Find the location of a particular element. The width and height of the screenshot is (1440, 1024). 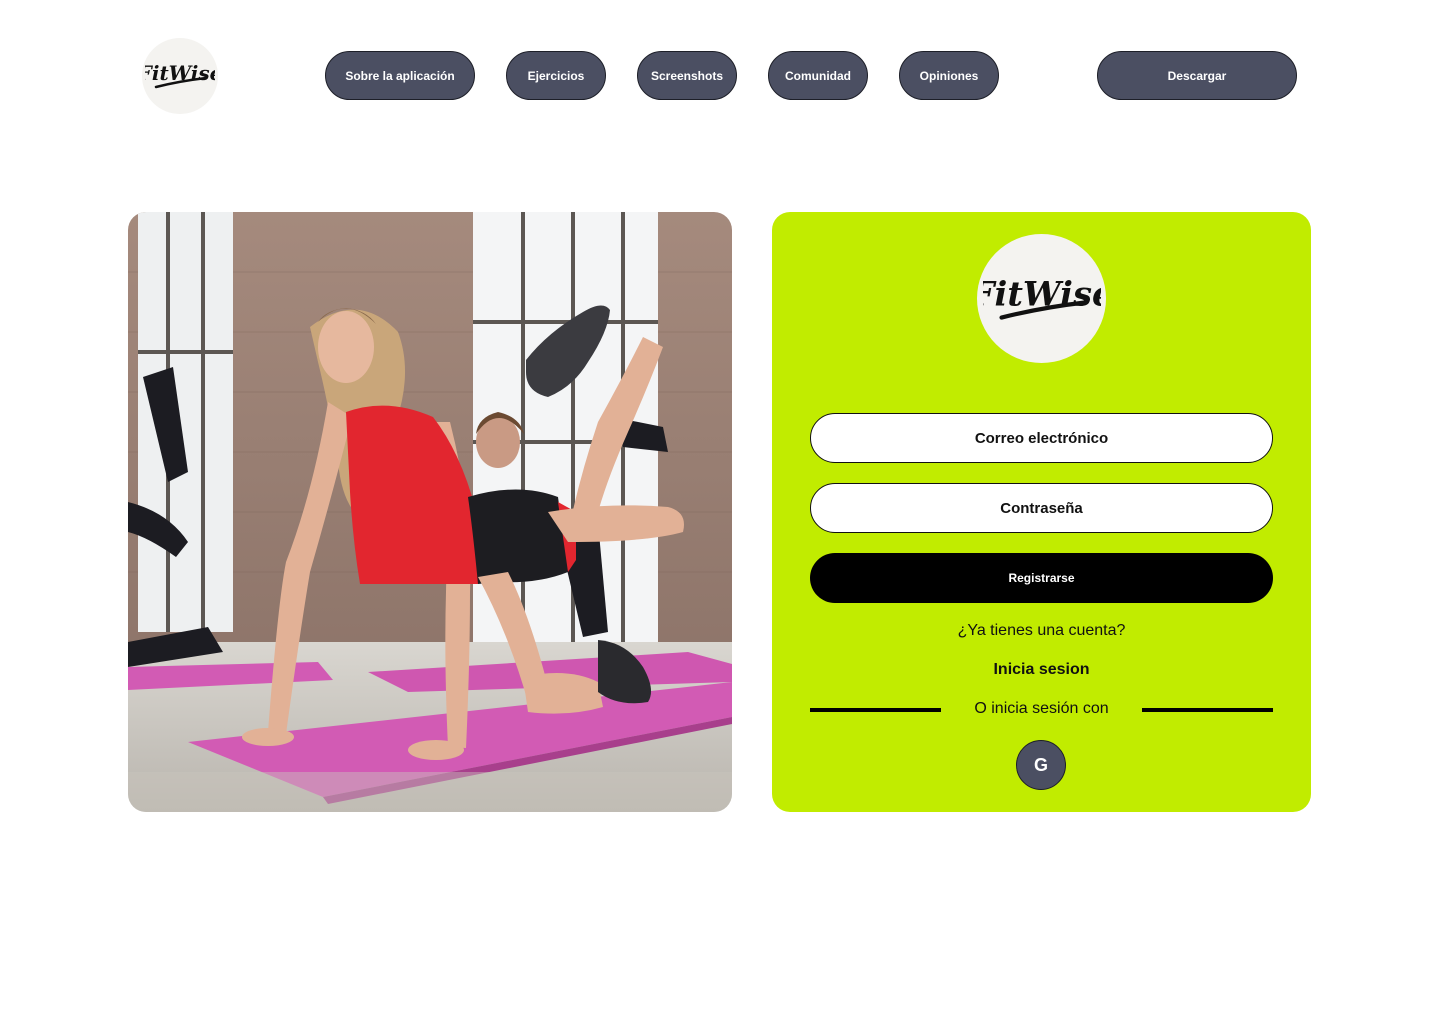

nav-item-sobre: Sobre la aplicación is located at coordinates (400, 75).